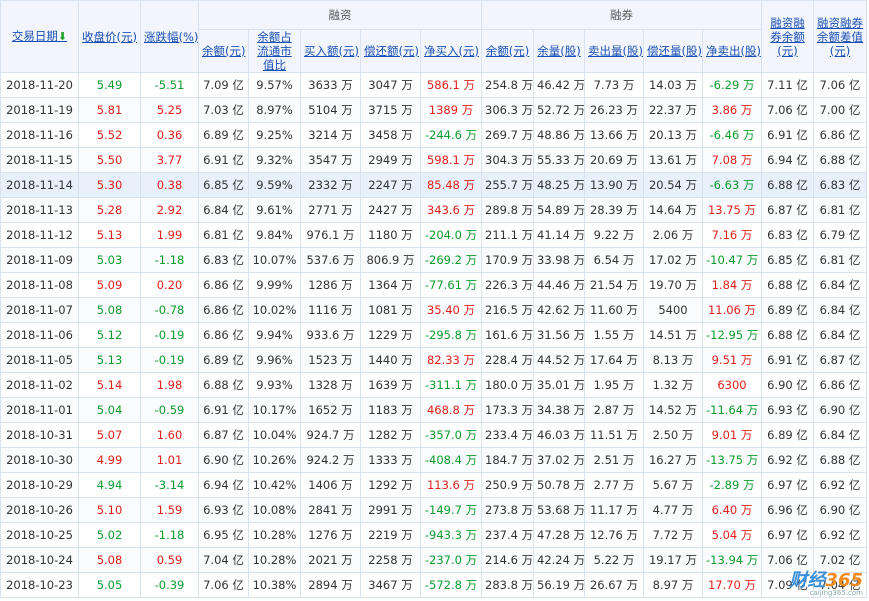 Image resolution: width=869 pixels, height=601 pixels. What do you see at coordinates (732, 485) in the screenshot?
I see `cell-net-sell: -2.89 万` at bounding box center [732, 485].